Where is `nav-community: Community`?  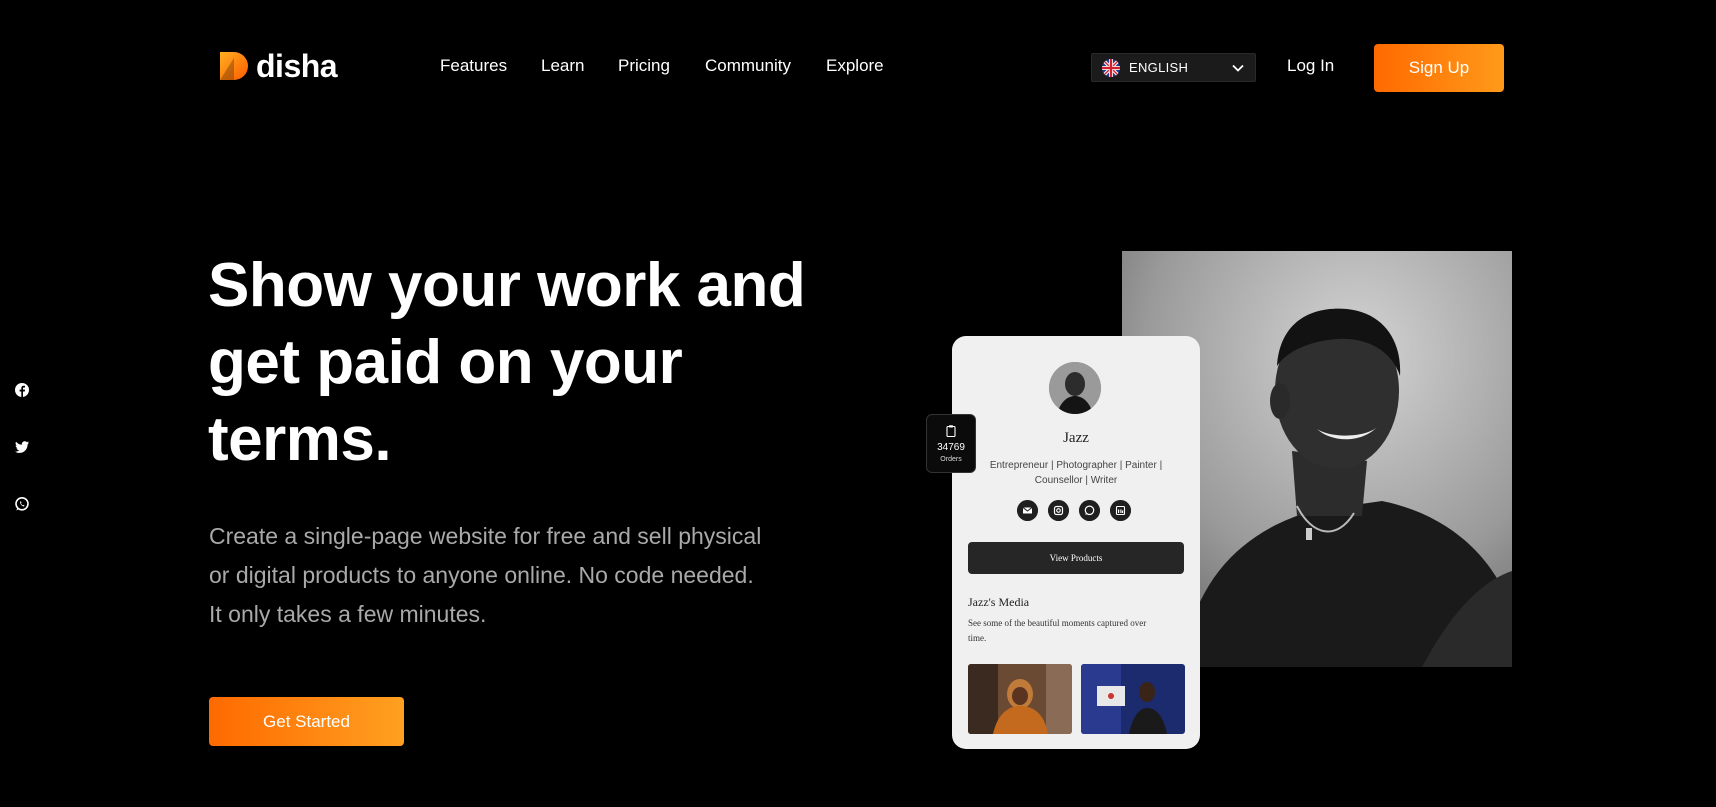
nav-community: Community is located at coordinates (748, 66).